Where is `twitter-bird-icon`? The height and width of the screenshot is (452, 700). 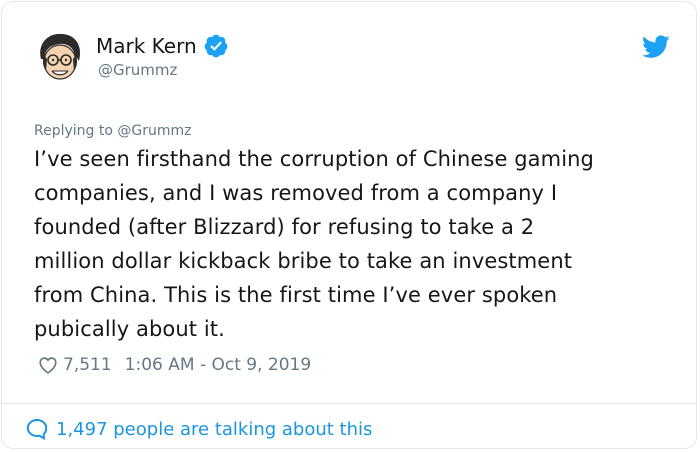
twitter-bird-icon is located at coordinates (656, 47).